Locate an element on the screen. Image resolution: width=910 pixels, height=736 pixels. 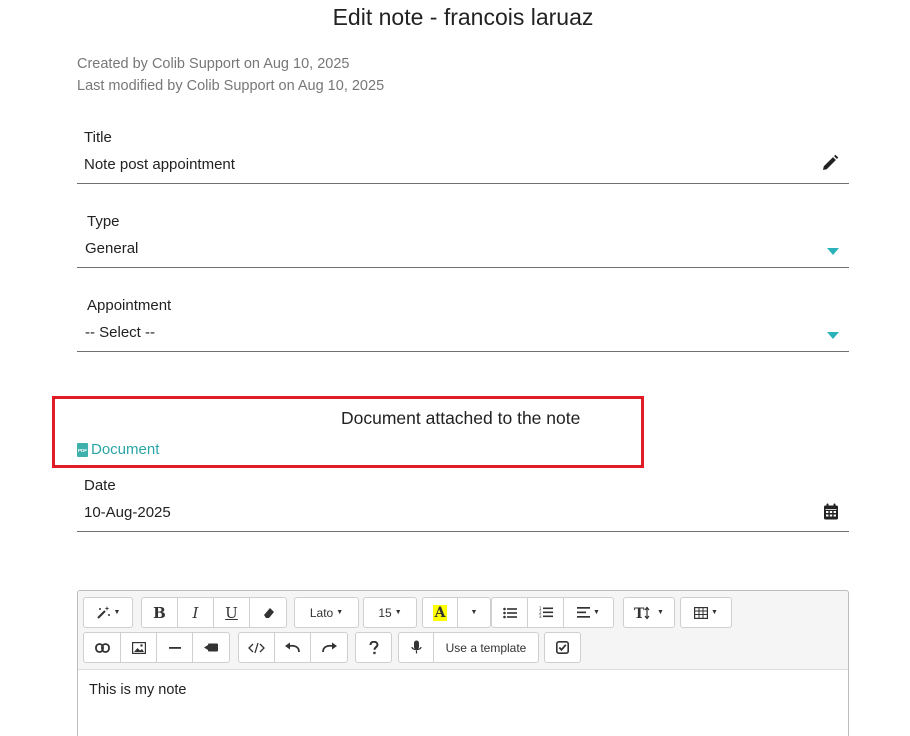
magic-style-button: ▼ is located at coordinates (108, 612).